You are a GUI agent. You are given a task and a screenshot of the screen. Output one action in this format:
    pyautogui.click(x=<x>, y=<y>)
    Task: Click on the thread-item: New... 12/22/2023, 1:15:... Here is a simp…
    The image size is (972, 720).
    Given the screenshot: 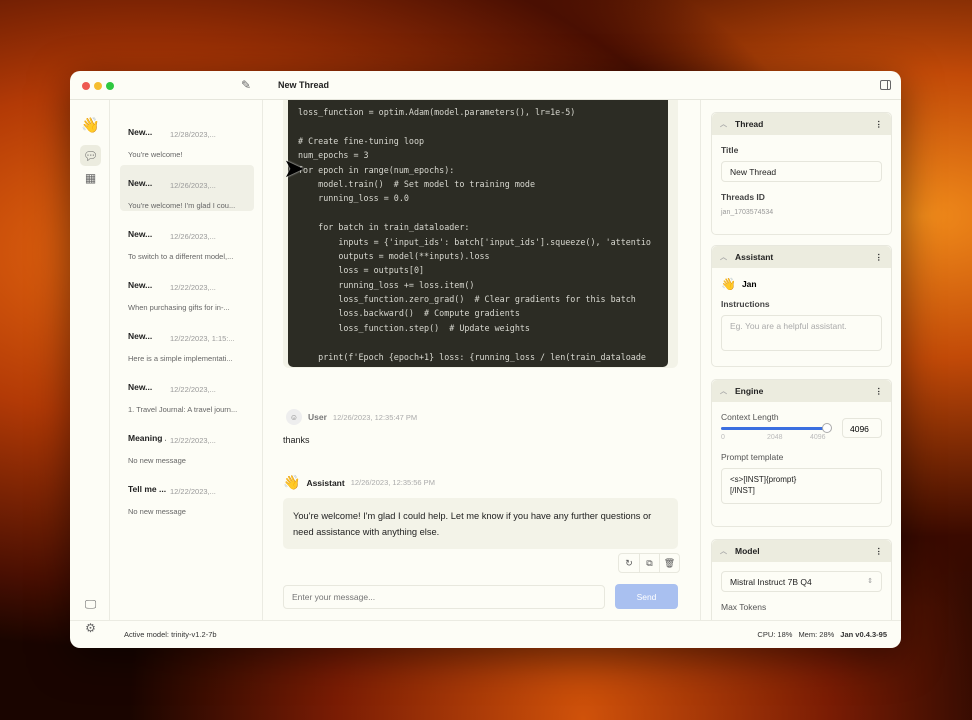 What is the action you would take?
    pyautogui.click(x=187, y=341)
    